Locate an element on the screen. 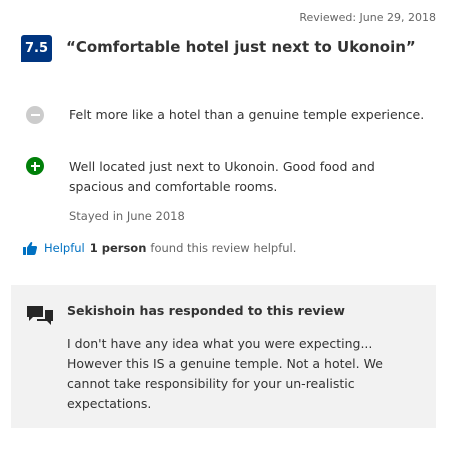 This screenshot has width=460, height=450. reviewed-date: Reviewed: June 29, 2018 is located at coordinates (367, 17).